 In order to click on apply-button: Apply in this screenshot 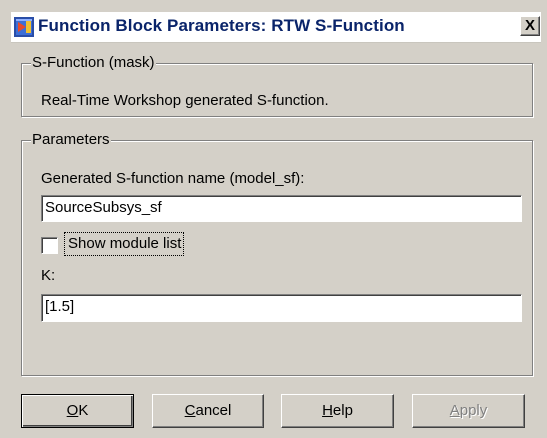, I will do `click(468, 411)`.